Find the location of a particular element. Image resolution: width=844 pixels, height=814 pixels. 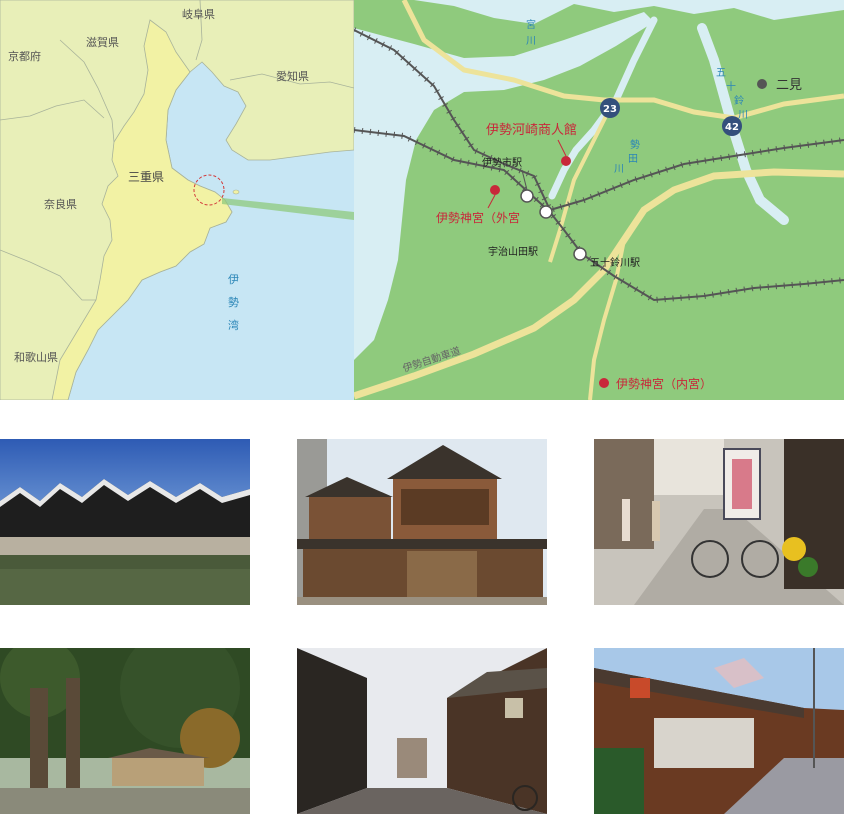

isuzu-river-label-2: 十 is located at coordinates (731, 86).